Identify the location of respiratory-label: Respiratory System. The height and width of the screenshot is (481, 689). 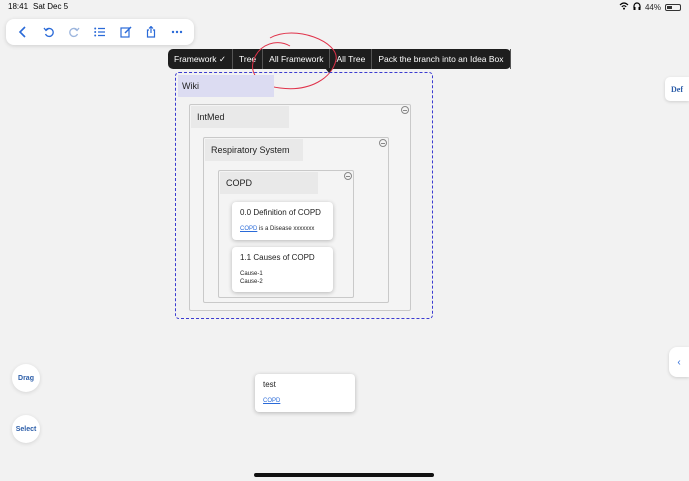
(254, 150).